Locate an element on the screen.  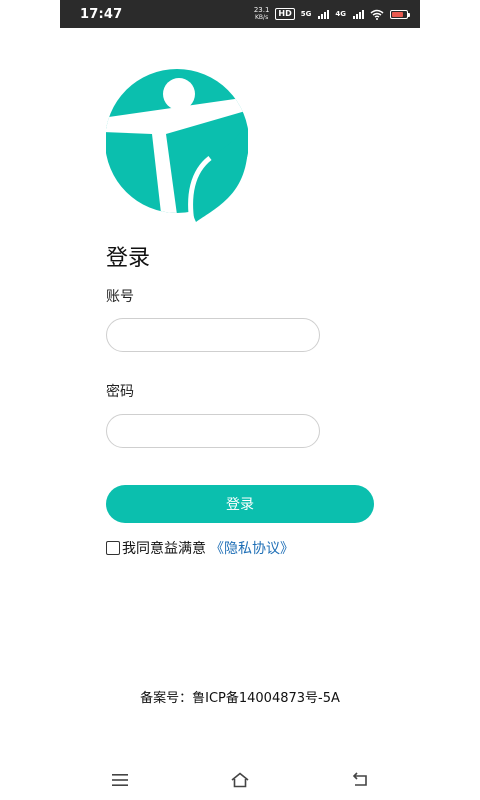
signal-5g-icon is located at coordinates (324, 14).